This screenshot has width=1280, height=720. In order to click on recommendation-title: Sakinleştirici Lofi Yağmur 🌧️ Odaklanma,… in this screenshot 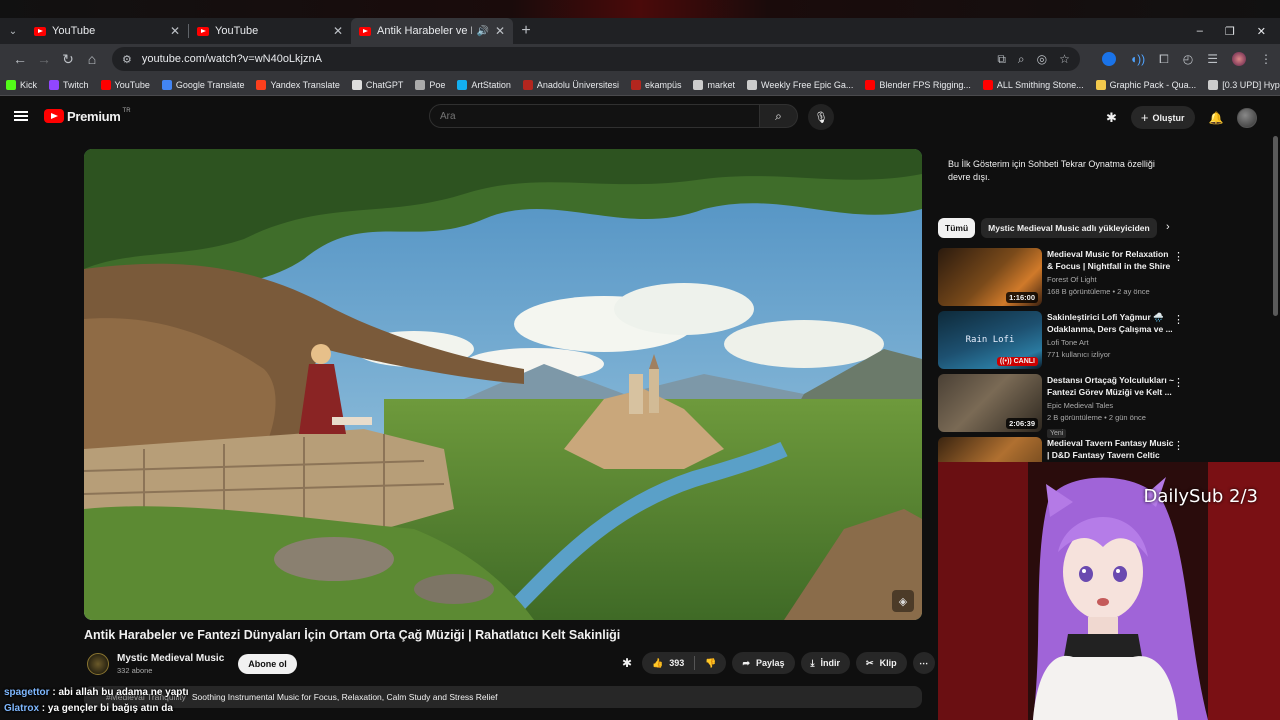, I will do `click(1111, 323)`.